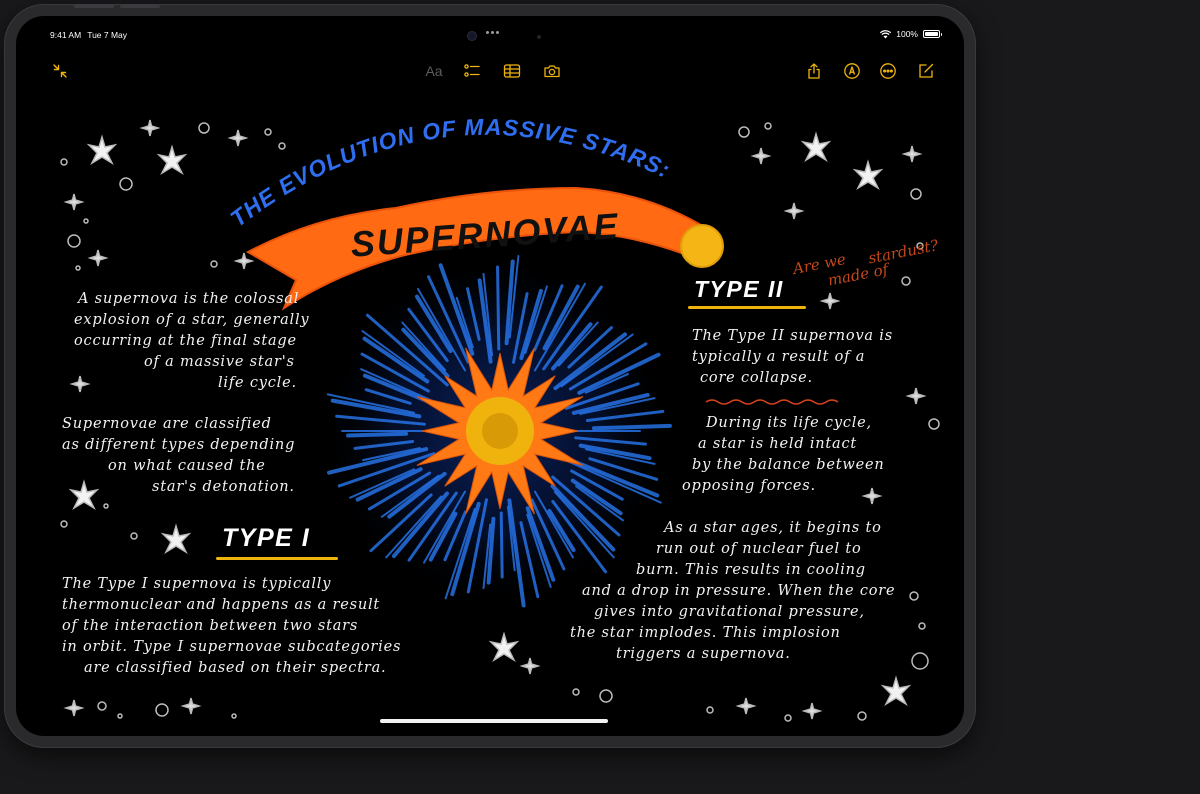 The width and height of the screenshot is (1200, 794). Describe the element at coordinates (192, 320) in the screenshot. I see `text-line: explosion of a star, generally` at that location.